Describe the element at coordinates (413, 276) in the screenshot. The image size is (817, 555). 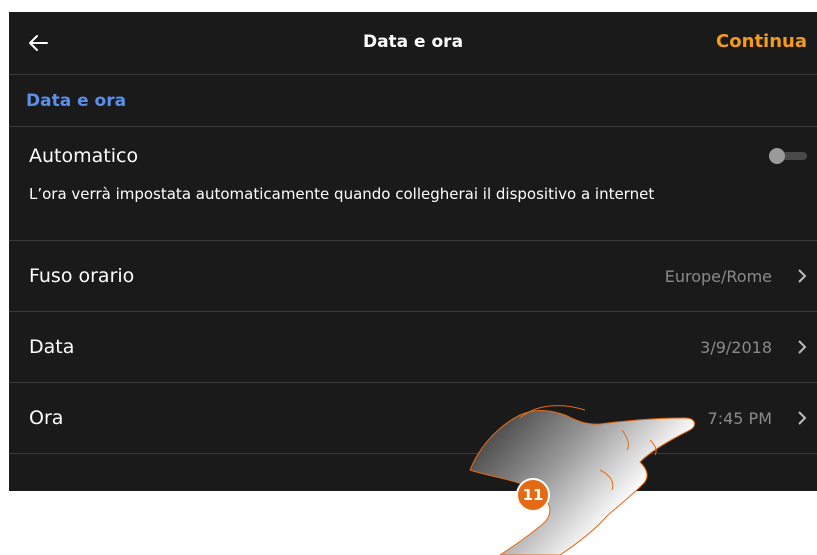
I see `timezone-row: Fuso orario Europe/Rome` at that location.